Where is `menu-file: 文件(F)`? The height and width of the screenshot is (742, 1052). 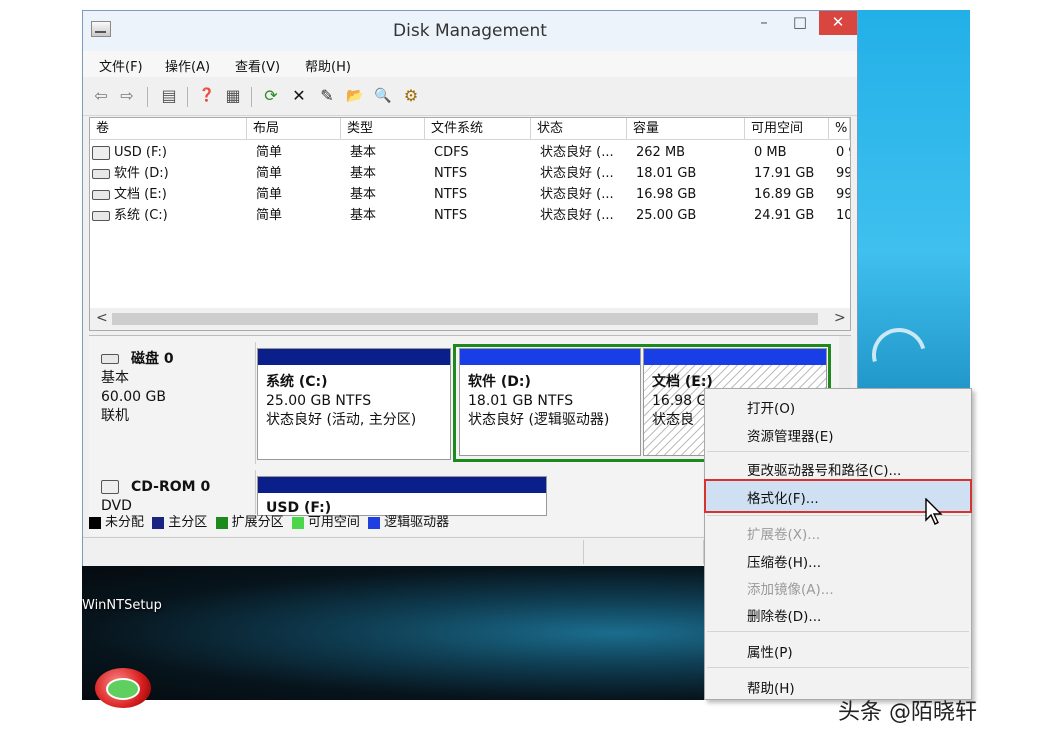 menu-file: 文件(F) is located at coordinates (121, 65).